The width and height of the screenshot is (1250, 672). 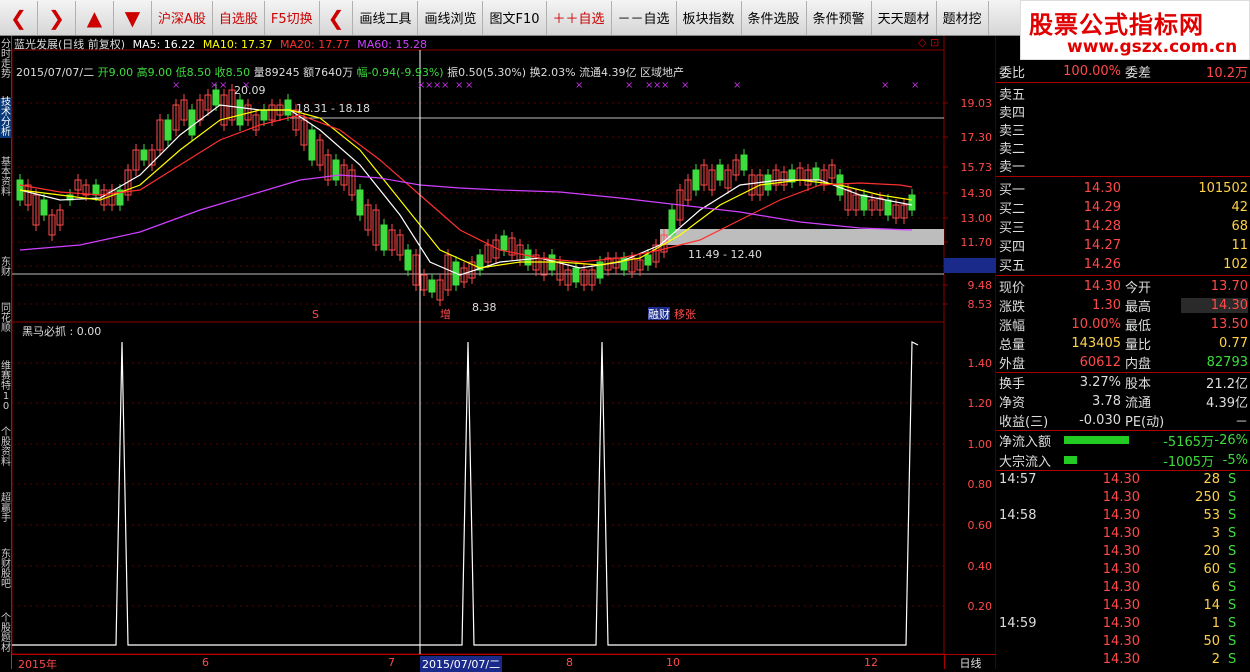 What do you see at coordinates (1239, 207) in the screenshot?
I see `buy-volume: 42` at bounding box center [1239, 207].